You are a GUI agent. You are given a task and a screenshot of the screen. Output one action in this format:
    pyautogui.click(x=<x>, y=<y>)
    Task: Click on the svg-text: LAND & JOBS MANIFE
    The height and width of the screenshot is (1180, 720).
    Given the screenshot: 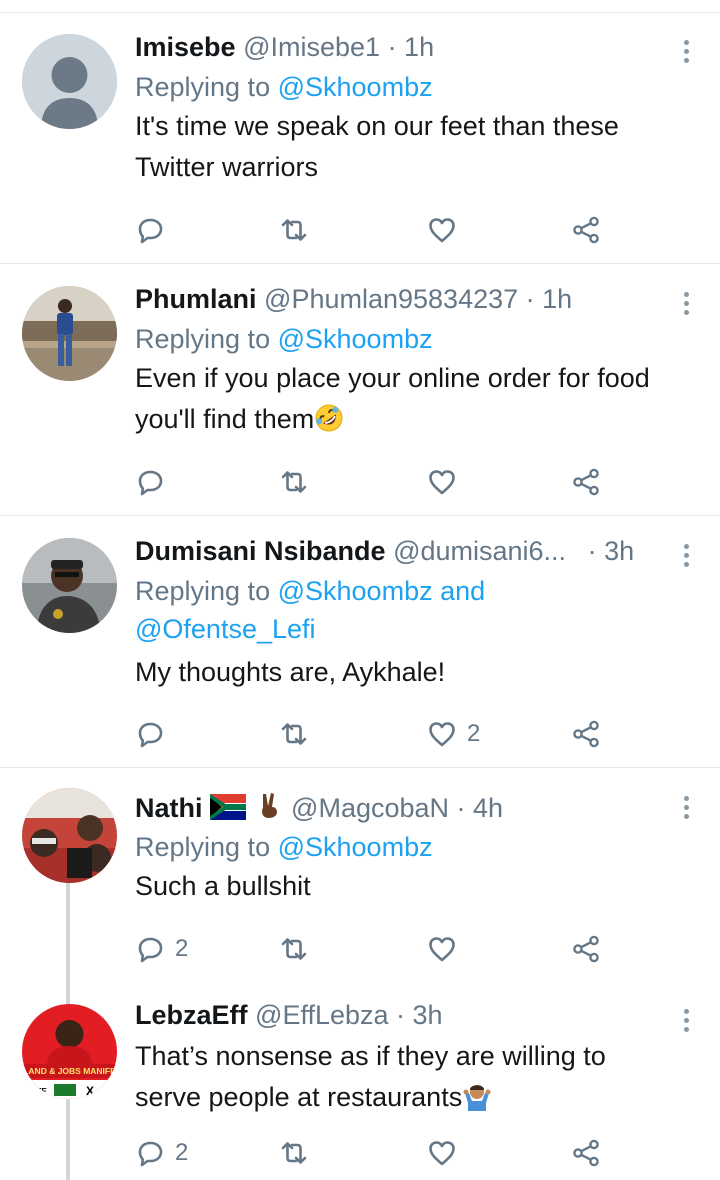 What is the action you would take?
    pyautogui.click(x=69, y=1071)
    